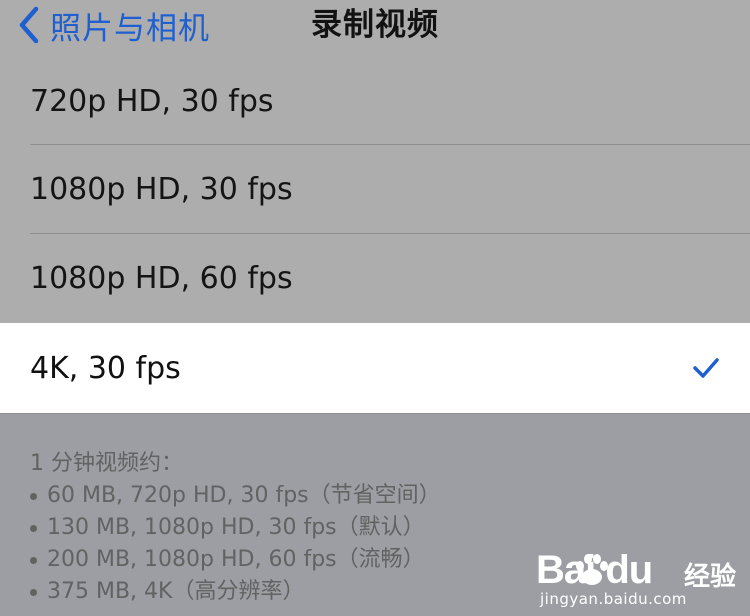  What do you see at coordinates (375, 101) in the screenshot?
I see `option-720p-30fps: 720p HD, 30 fps` at bounding box center [375, 101].